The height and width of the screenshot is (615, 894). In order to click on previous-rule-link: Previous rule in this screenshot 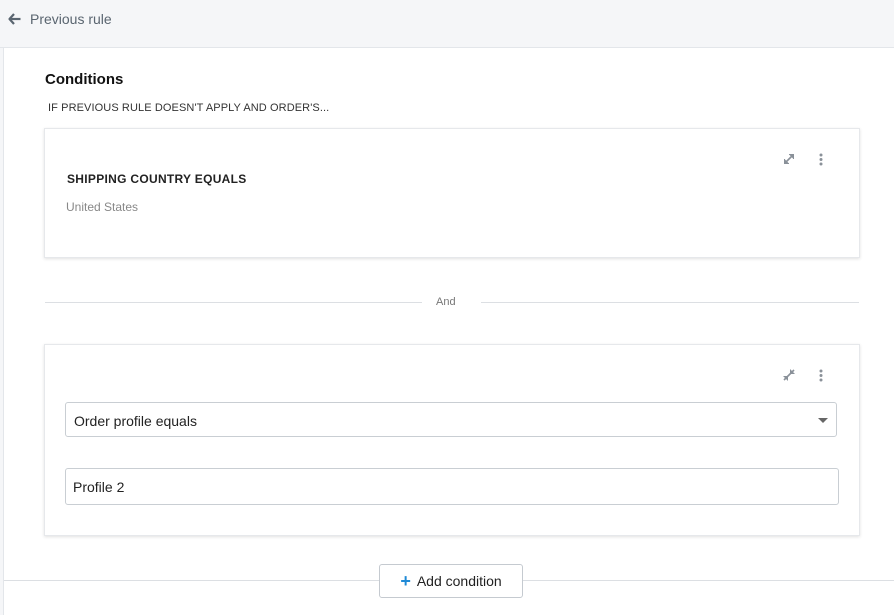, I will do `click(60, 19)`.